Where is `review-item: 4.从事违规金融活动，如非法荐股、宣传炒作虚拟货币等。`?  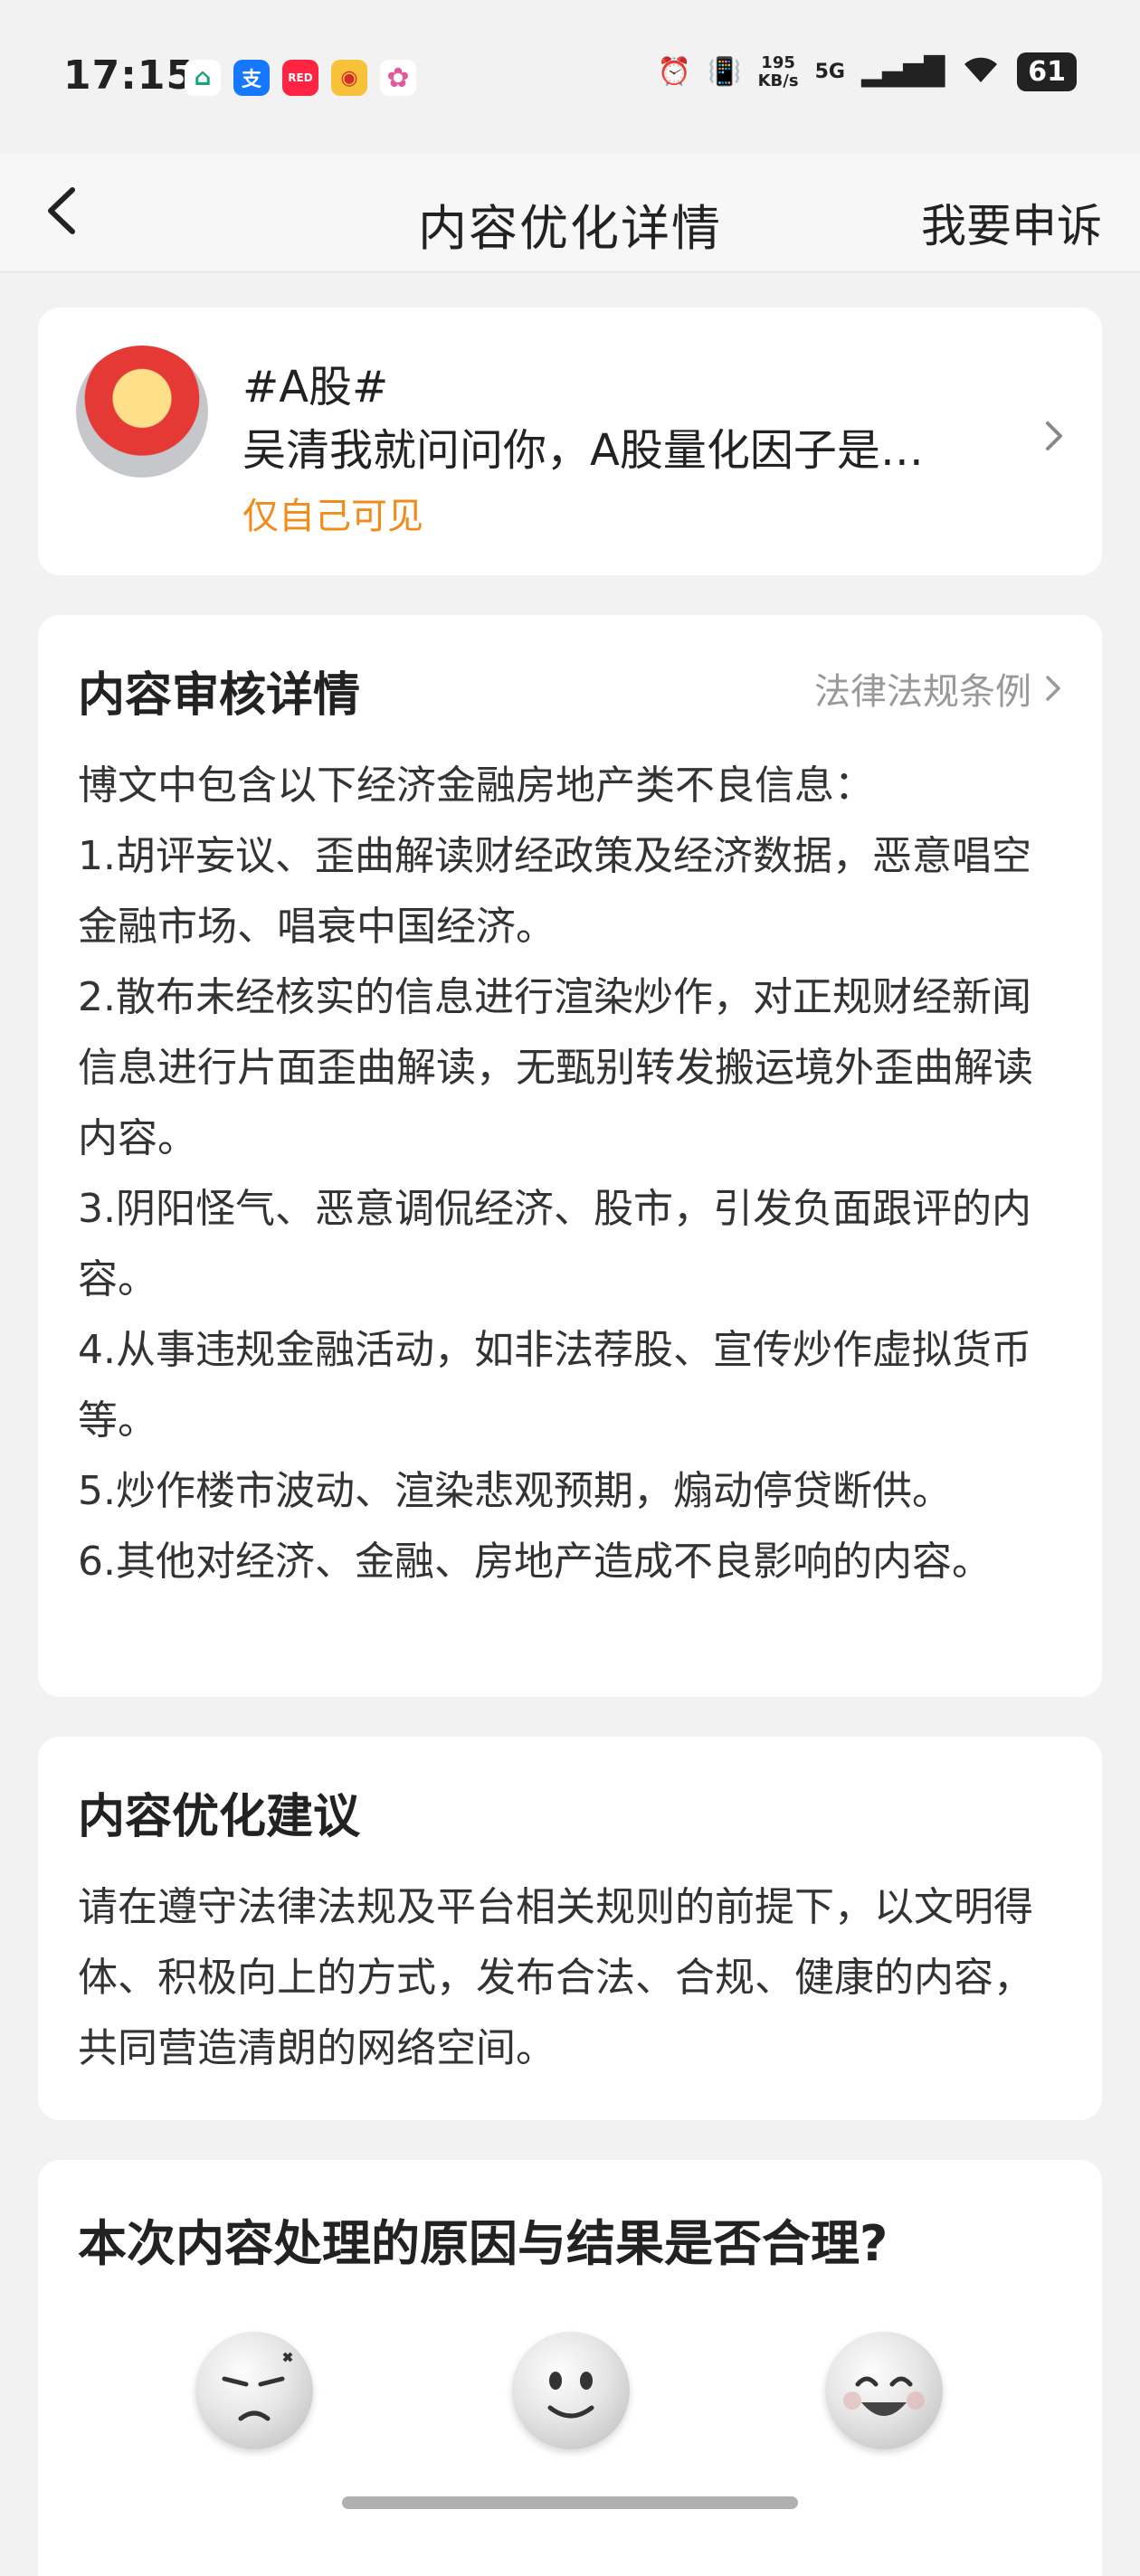
review-item: 4.从事违规金融活动，如非法荐股、宣传炒作虚拟货币等。 is located at coordinates (555, 1386).